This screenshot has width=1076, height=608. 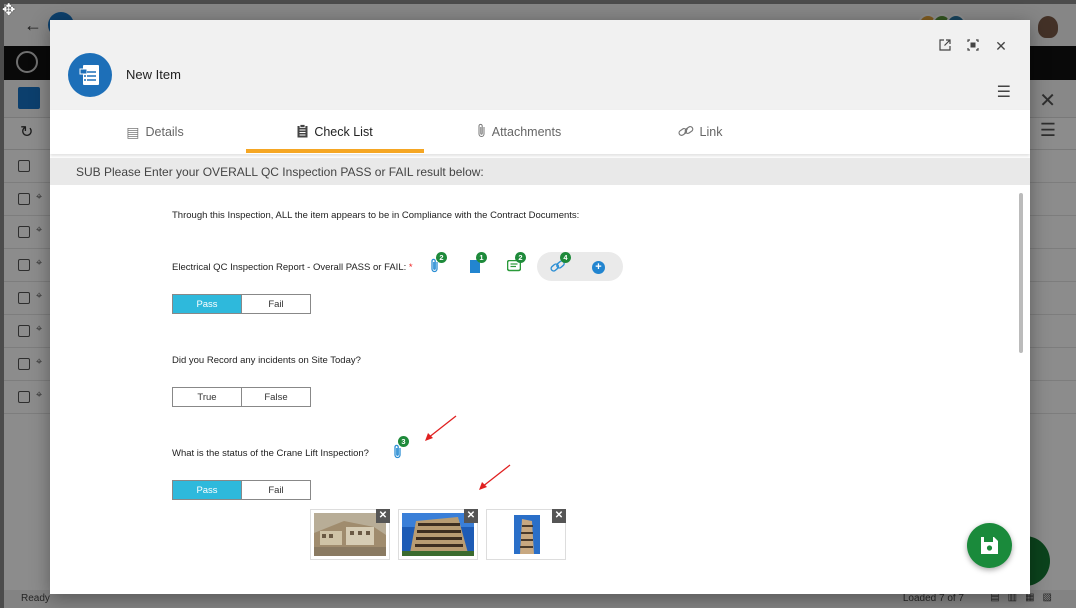 What do you see at coordinates (438, 265) in the screenshot?
I see `attachments-button: 2` at bounding box center [438, 265].